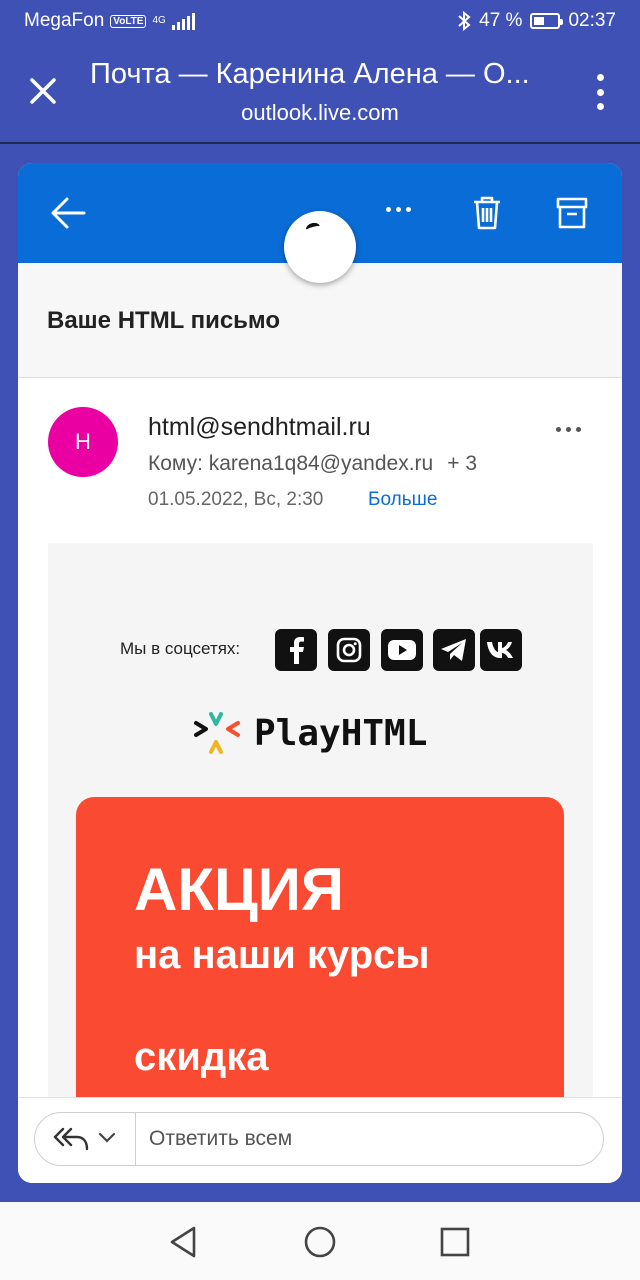  What do you see at coordinates (455, 1242) in the screenshot?
I see `nav-recents-icon` at bounding box center [455, 1242].